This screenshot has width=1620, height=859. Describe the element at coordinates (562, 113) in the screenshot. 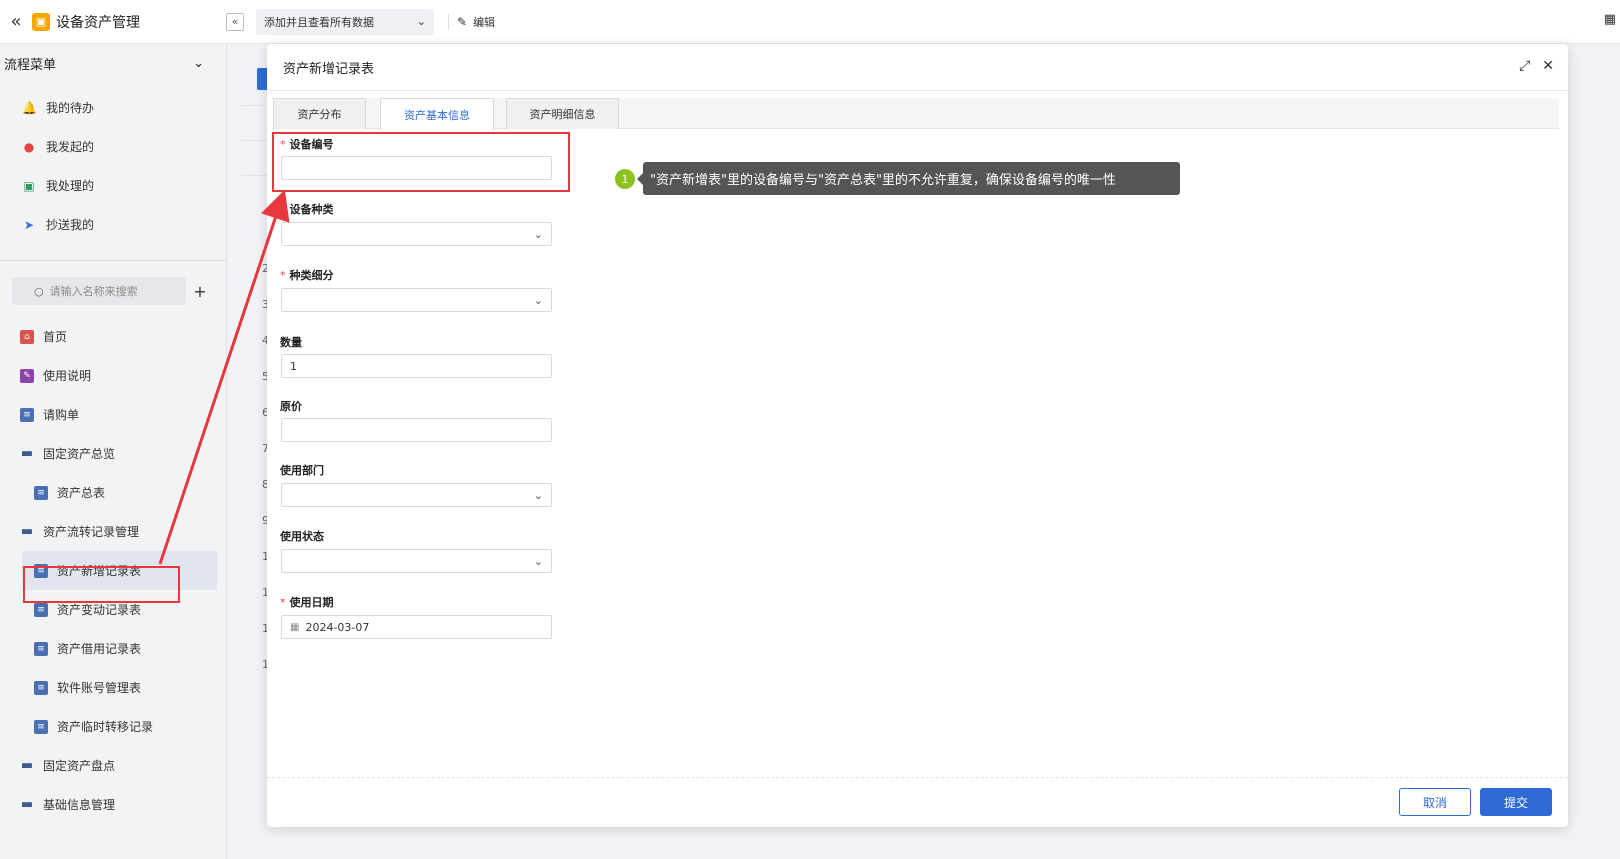

I see `tab-asset-detail-info: 资产明细信息` at that location.